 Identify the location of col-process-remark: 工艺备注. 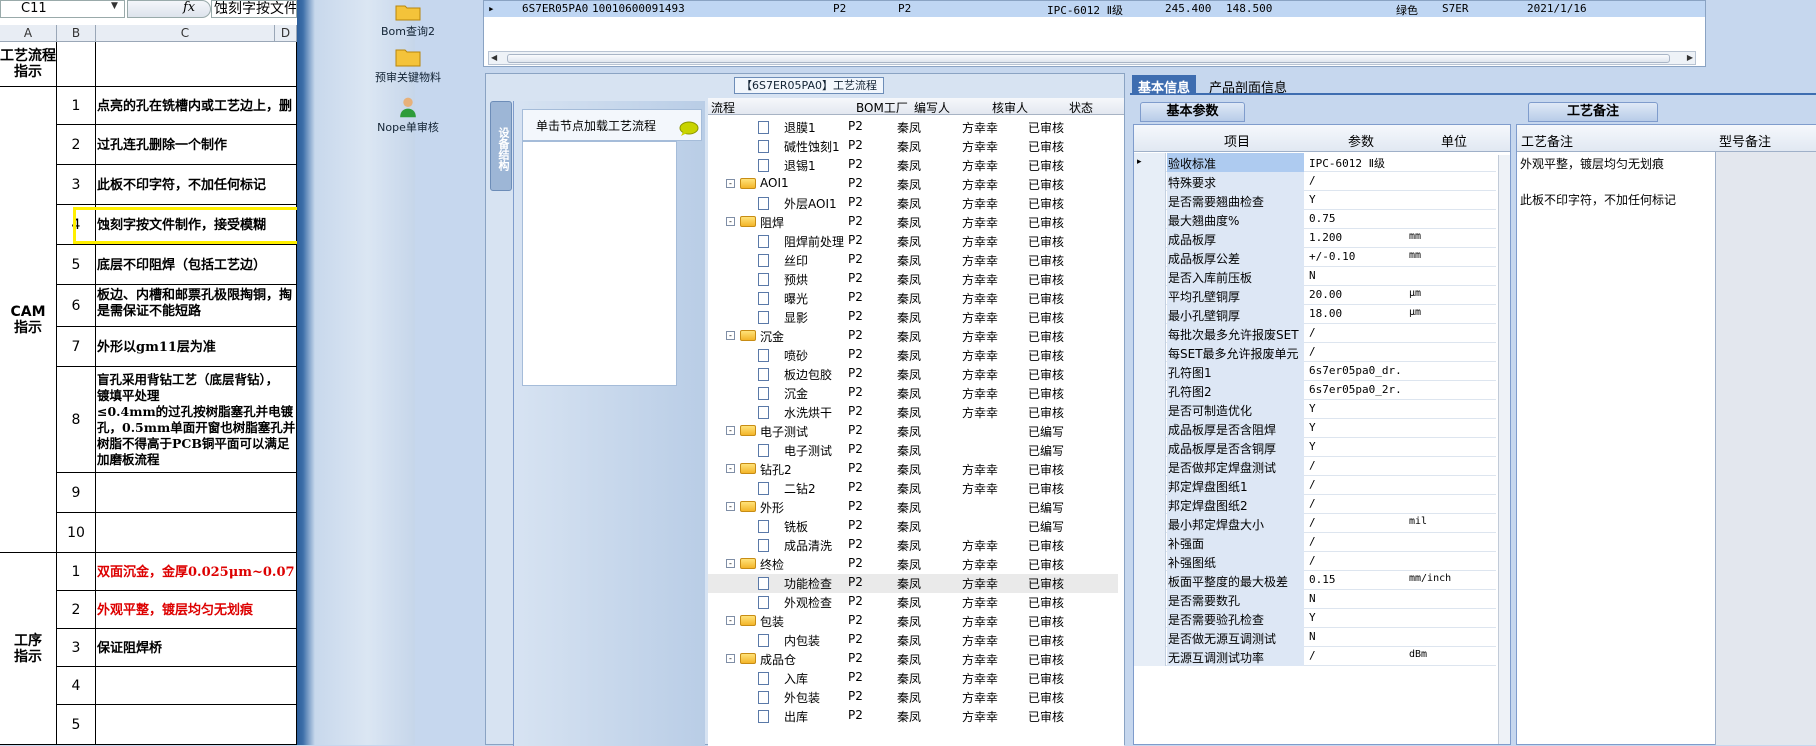
(1547, 140).